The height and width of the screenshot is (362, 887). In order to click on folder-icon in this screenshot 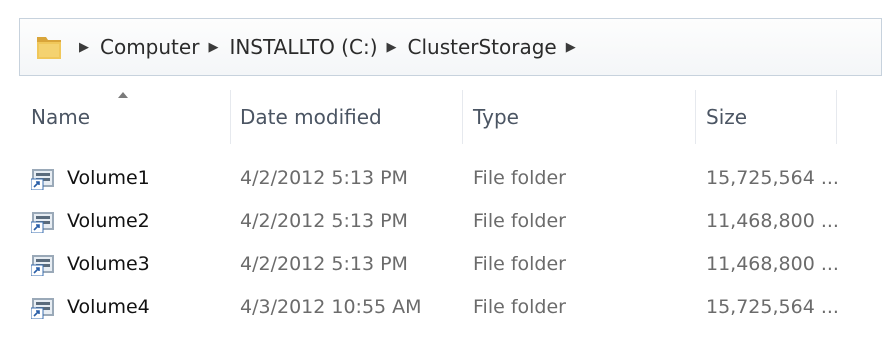, I will do `click(49, 47)`.